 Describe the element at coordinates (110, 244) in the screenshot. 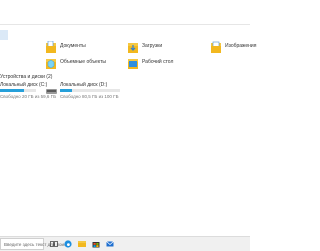

I see `mail-icon` at that location.